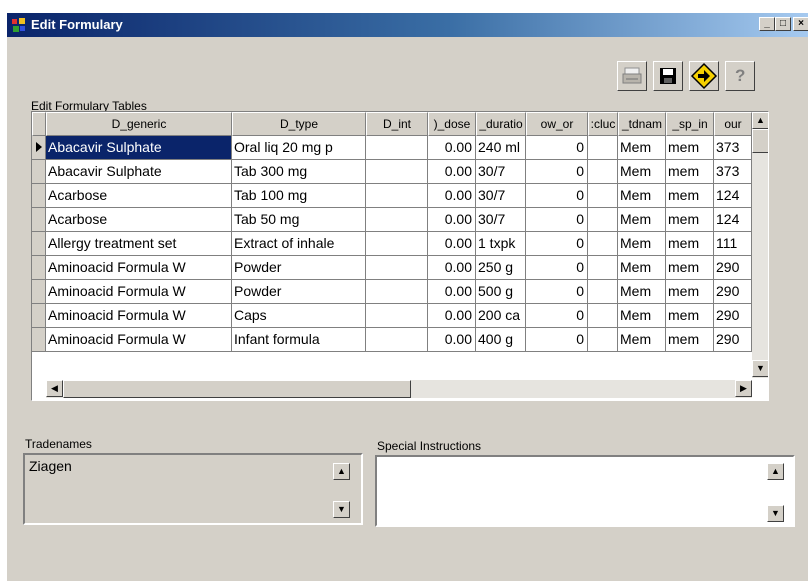 Image resolution: width=808 pixels, height=581 pixels. What do you see at coordinates (407, 25) in the screenshot?
I see `title-bar: Edit Formulary _ □ ×` at bounding box center [407, 25].